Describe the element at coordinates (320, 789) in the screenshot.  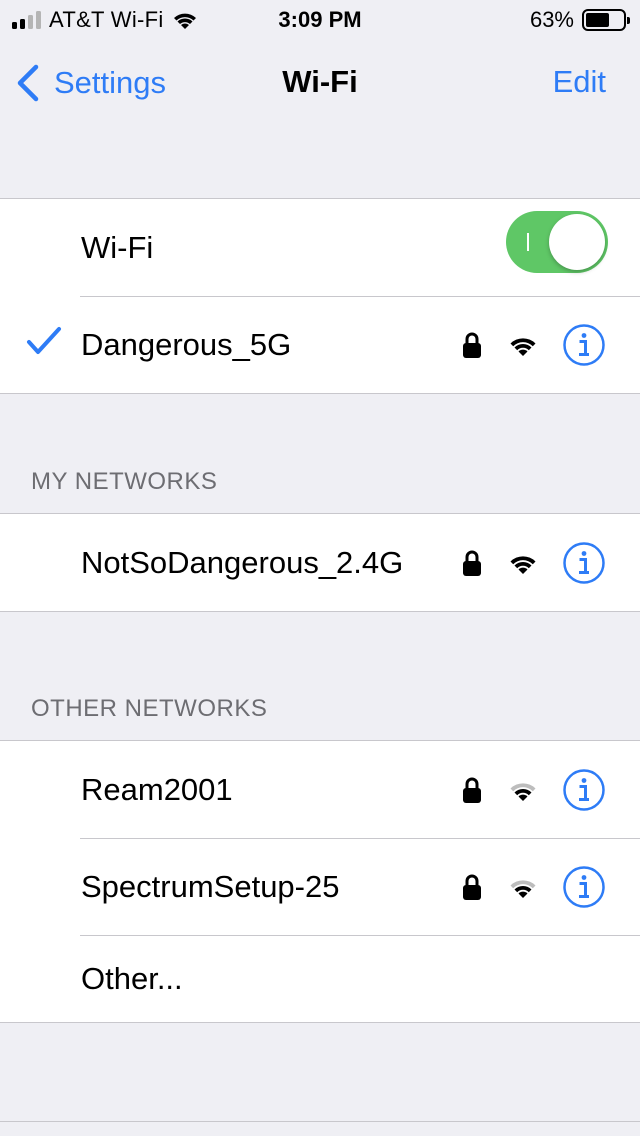
I see `network-row: Ream2001` at that location.